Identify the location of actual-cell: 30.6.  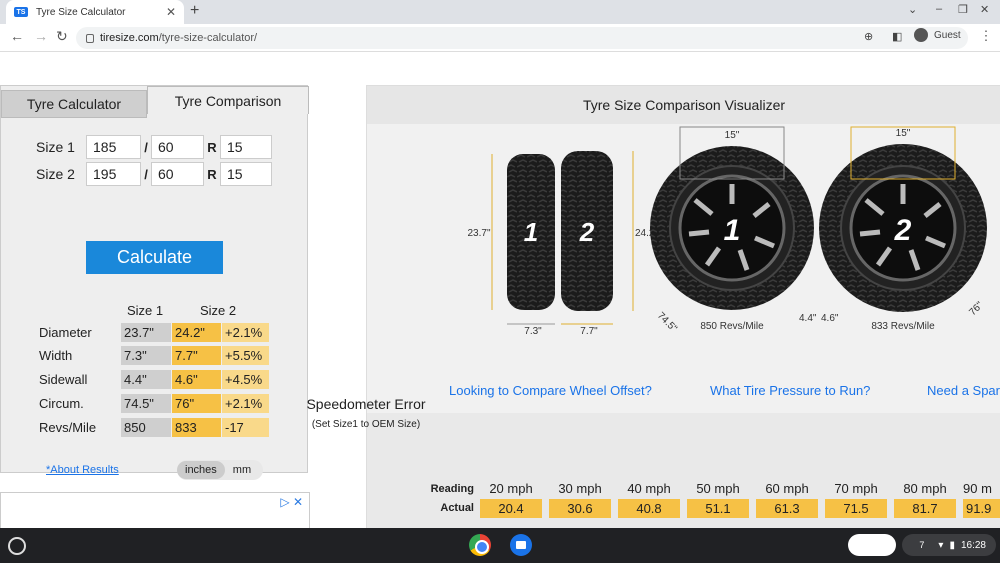
(580, 508).